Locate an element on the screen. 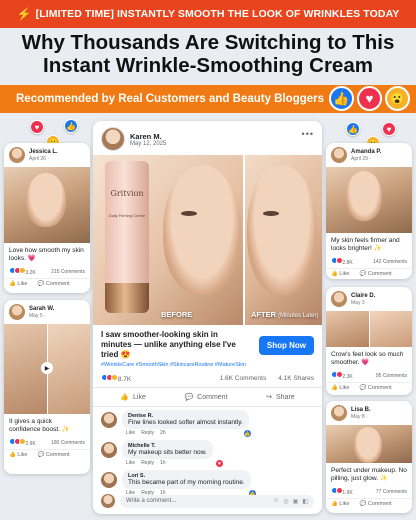 This screenshot has height=520, width=416. after-label-sub: (Minutes Later) is located at coordinates (298, 316).